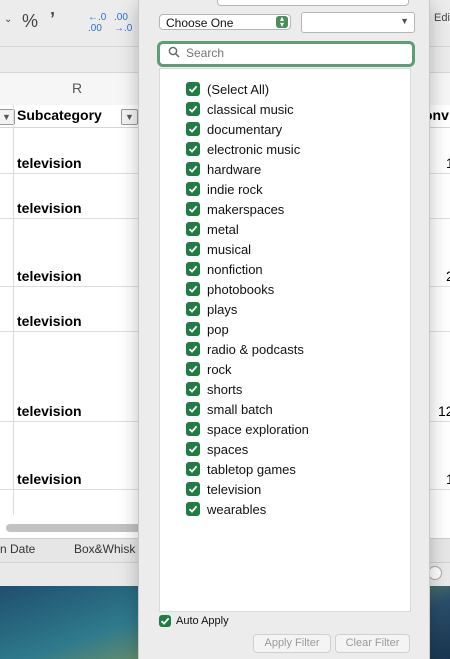 The image size is (450, 659). Describe the element at coordinates (123, 23) in the screenshot. I see `increase-decimal-button: .00 →.0` at that location.